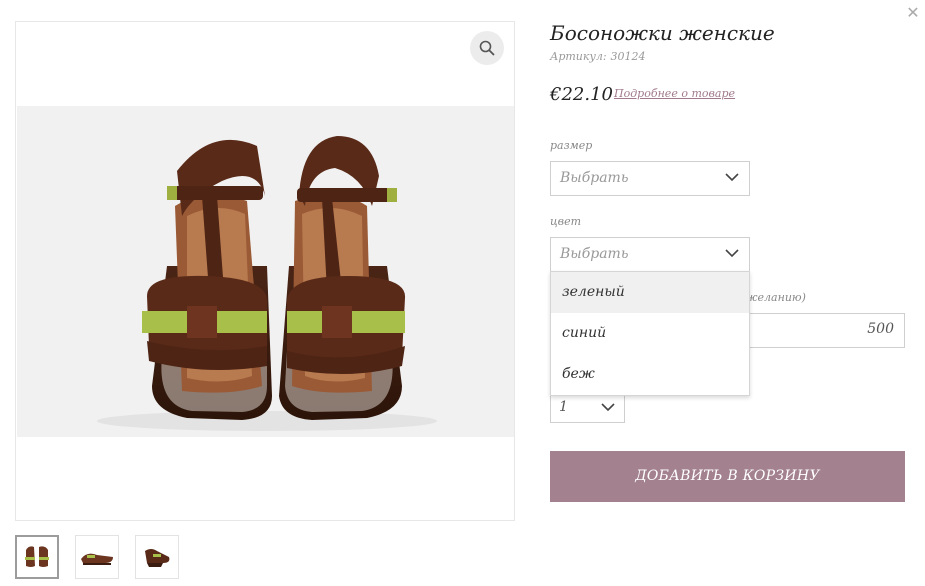 The height and width of the screenshot is (586, 925). What do you see at coordinates (581, 94) in the screenshot?
I see `product-price: €22.10` at bounding box center [581, 94].